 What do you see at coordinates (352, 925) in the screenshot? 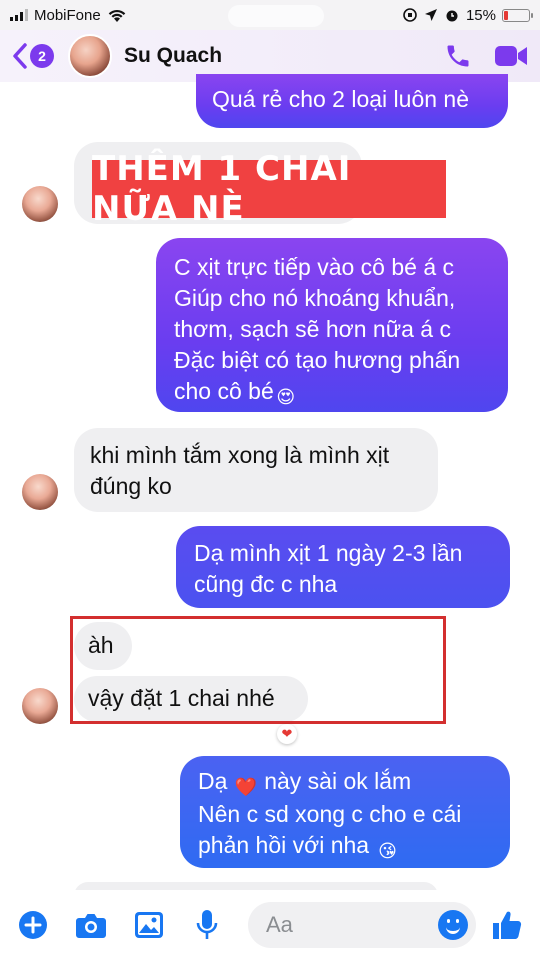
I see `message-input` at bounding box center [352, 925].